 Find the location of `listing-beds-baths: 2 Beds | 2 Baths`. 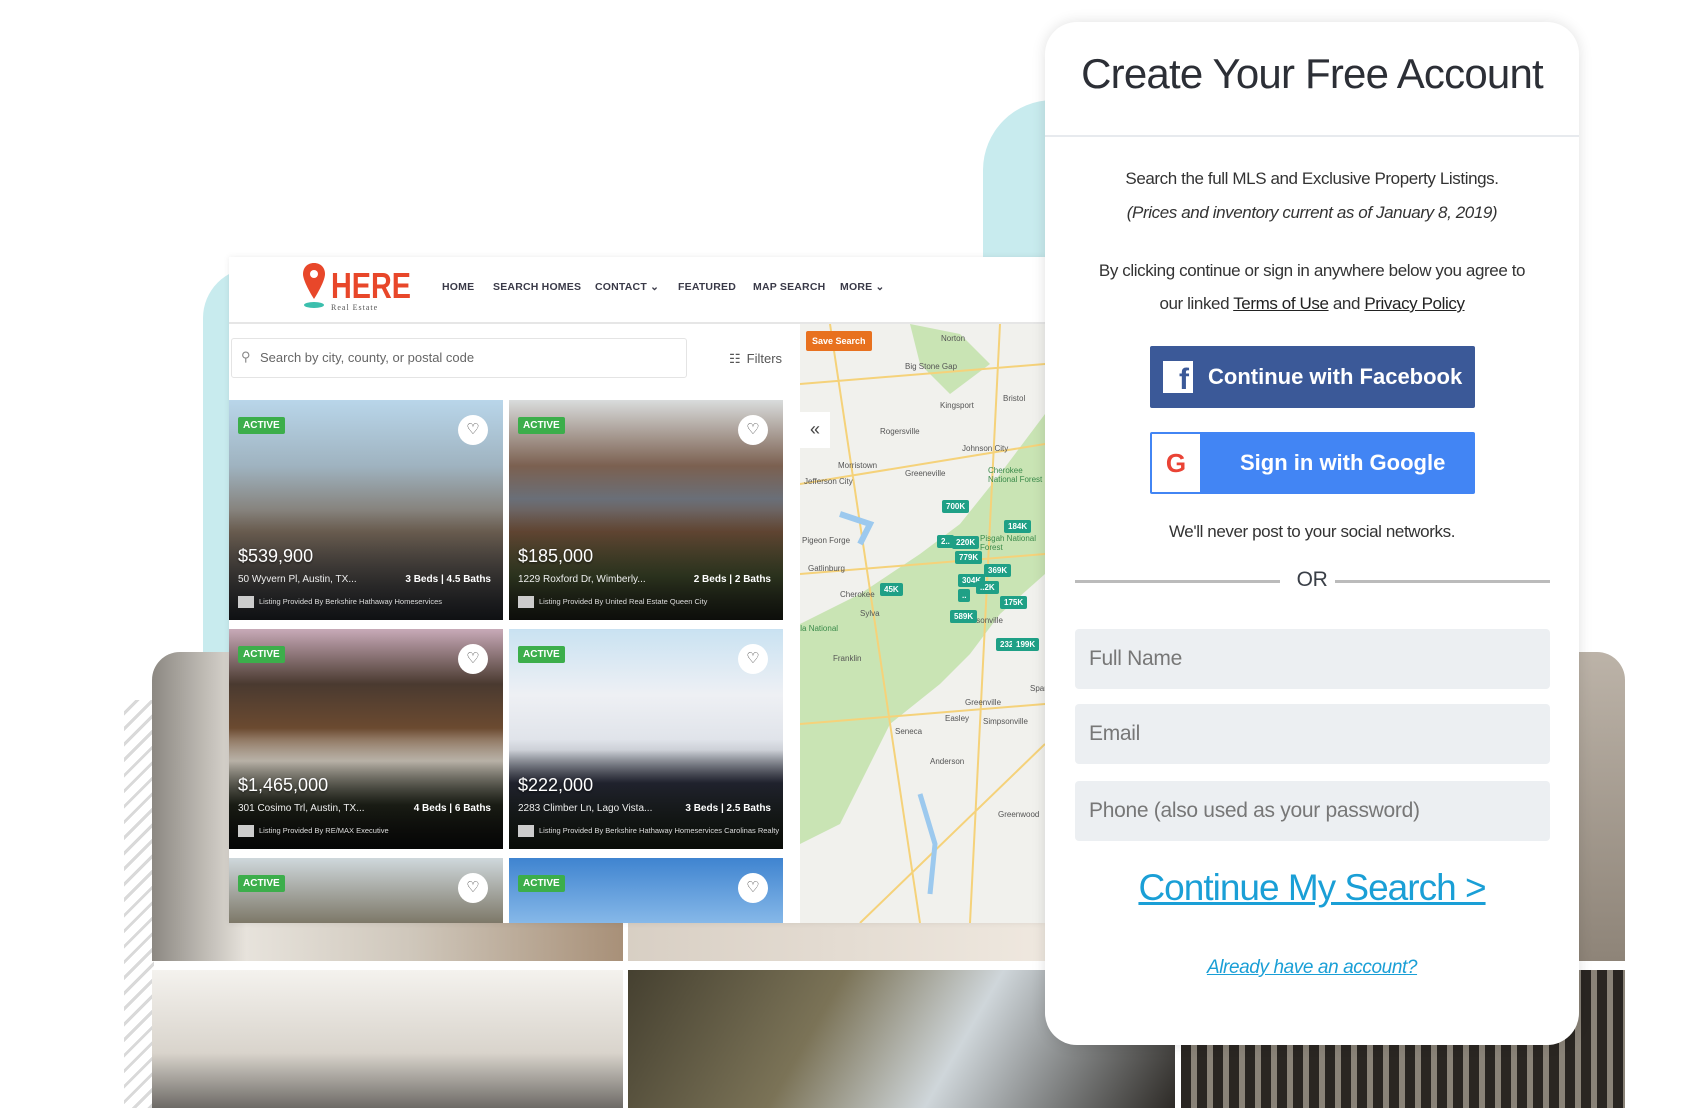

listing-beds-baths: 2 Beds | 2 Baths is located at coordinates (732, 579).